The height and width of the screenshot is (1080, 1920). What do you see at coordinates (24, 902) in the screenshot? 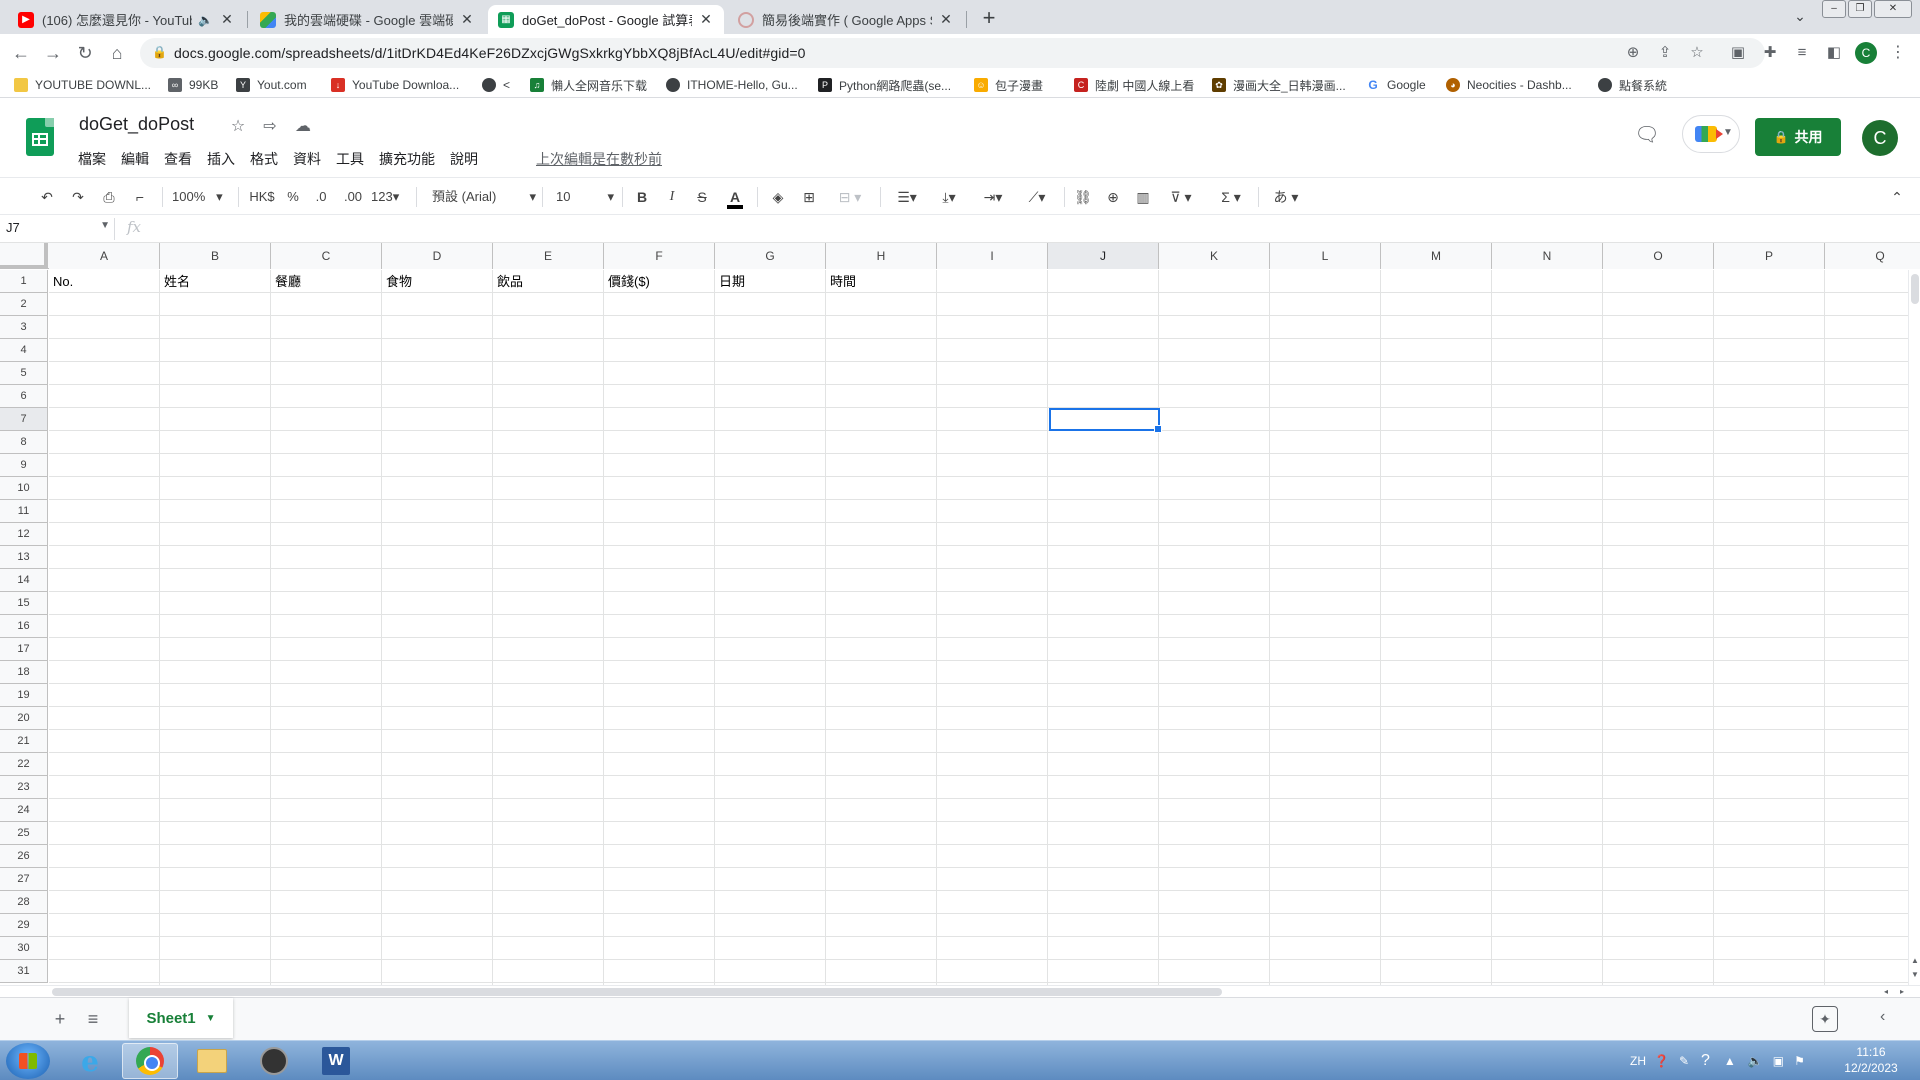
I see `row-header: 28` at bounding box center [24, 902].